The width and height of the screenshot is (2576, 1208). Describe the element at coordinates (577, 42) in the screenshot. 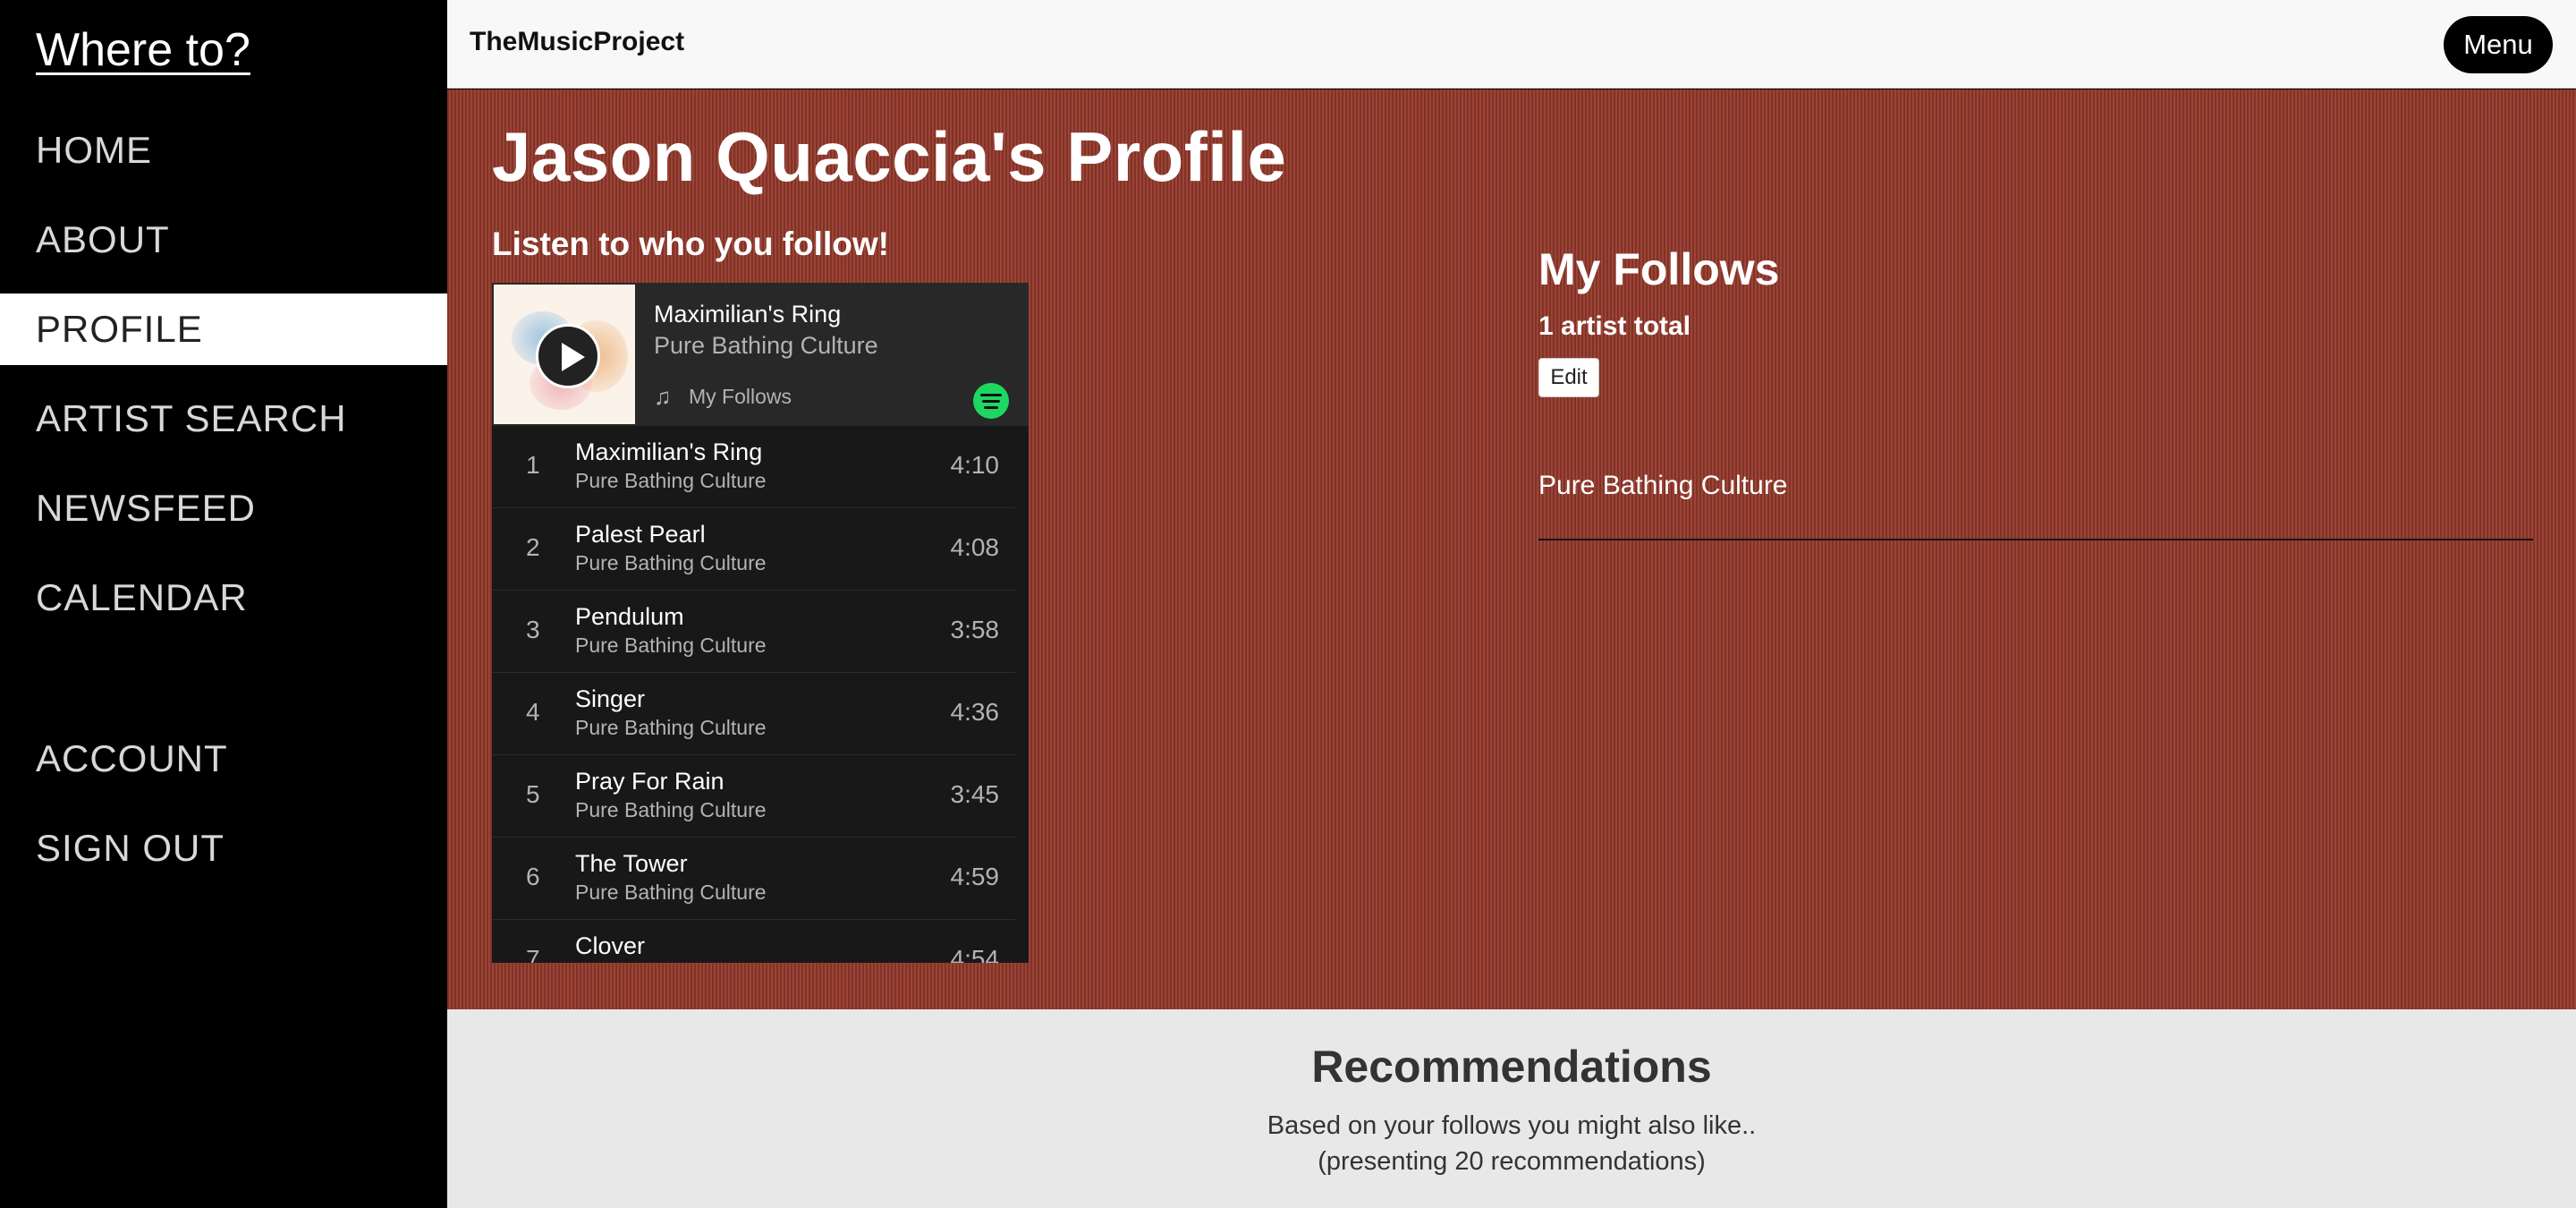

I see `site-name: TheMusicProject` at that location.